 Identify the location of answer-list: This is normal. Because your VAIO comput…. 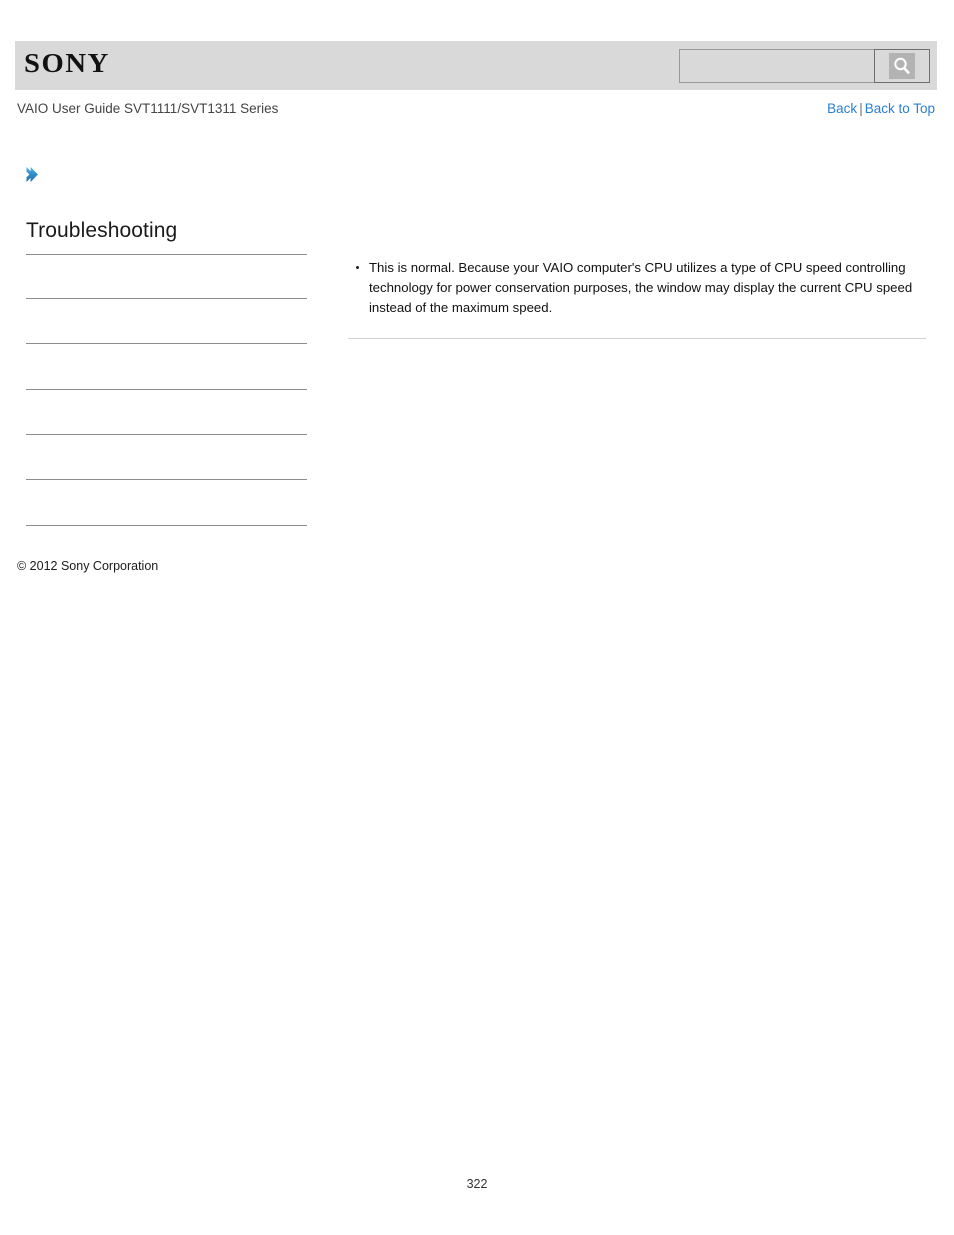
(637, 288).